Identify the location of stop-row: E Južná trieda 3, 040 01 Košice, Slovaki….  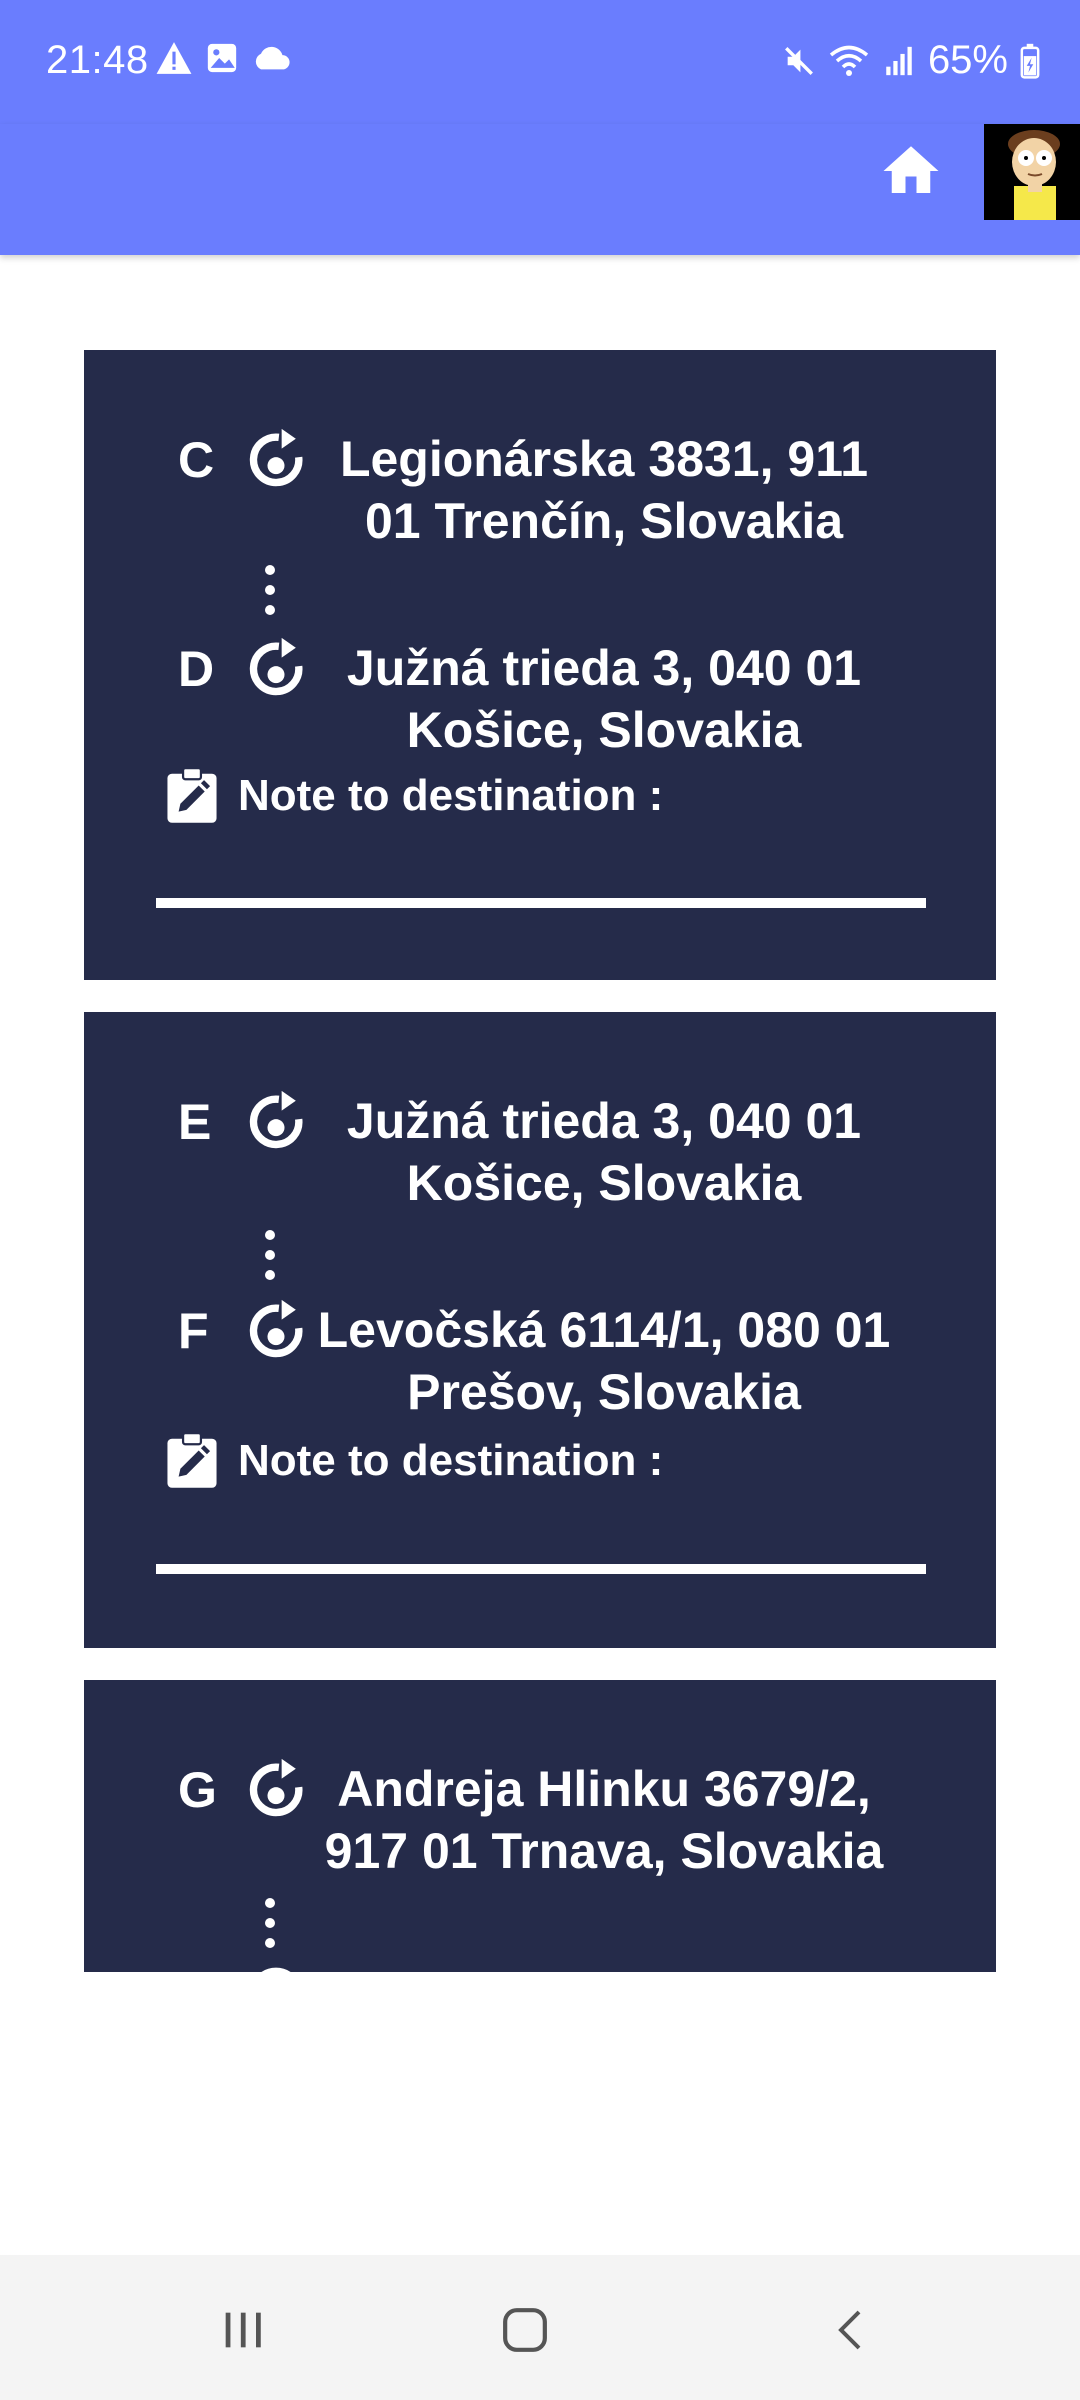
(540, 1155).